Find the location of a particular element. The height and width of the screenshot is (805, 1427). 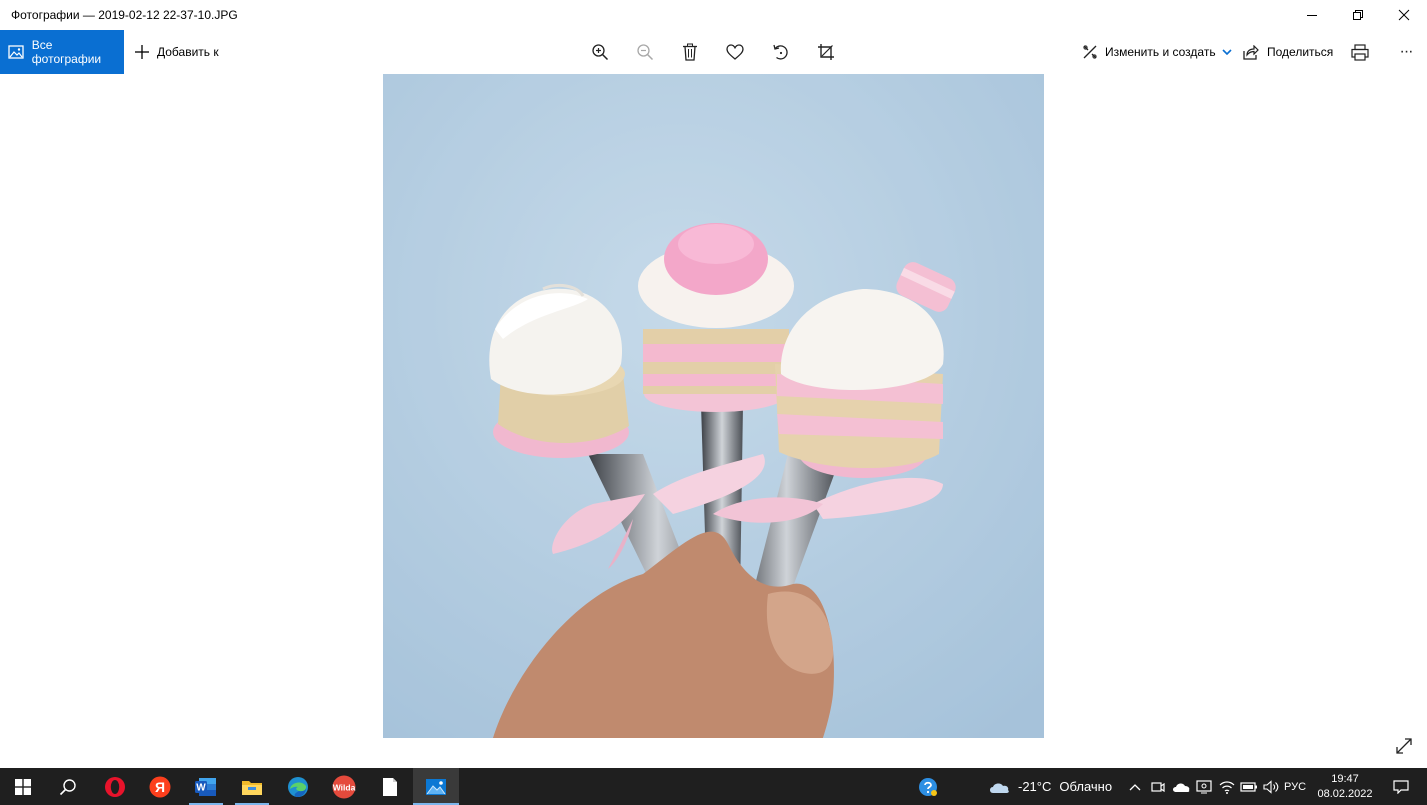

taskbar-document is located at coordinates (390, 786).